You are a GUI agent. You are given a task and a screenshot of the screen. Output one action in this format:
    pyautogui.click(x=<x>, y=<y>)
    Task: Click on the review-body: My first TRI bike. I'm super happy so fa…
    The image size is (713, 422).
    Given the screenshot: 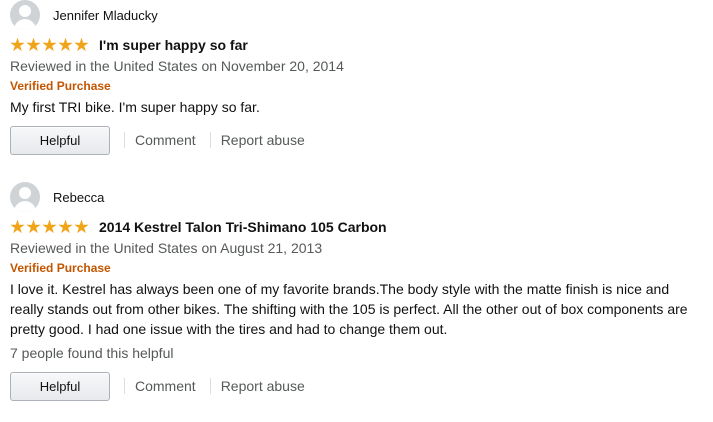 What is the action you would take?
    pyautogui.click(x=135, y=107)
    